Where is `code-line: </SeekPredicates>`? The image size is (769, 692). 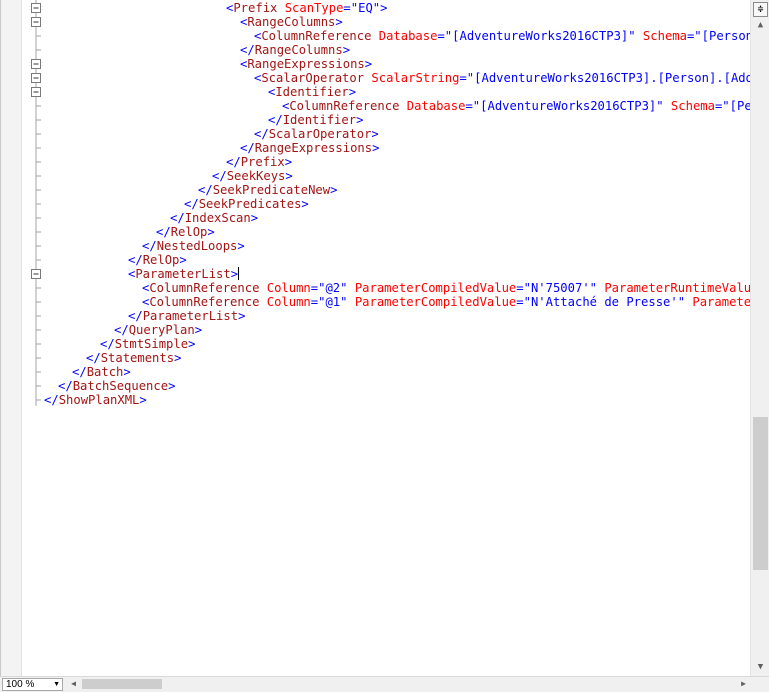
code-line: </SeekPredicates> is located at coordinates (246, 204).